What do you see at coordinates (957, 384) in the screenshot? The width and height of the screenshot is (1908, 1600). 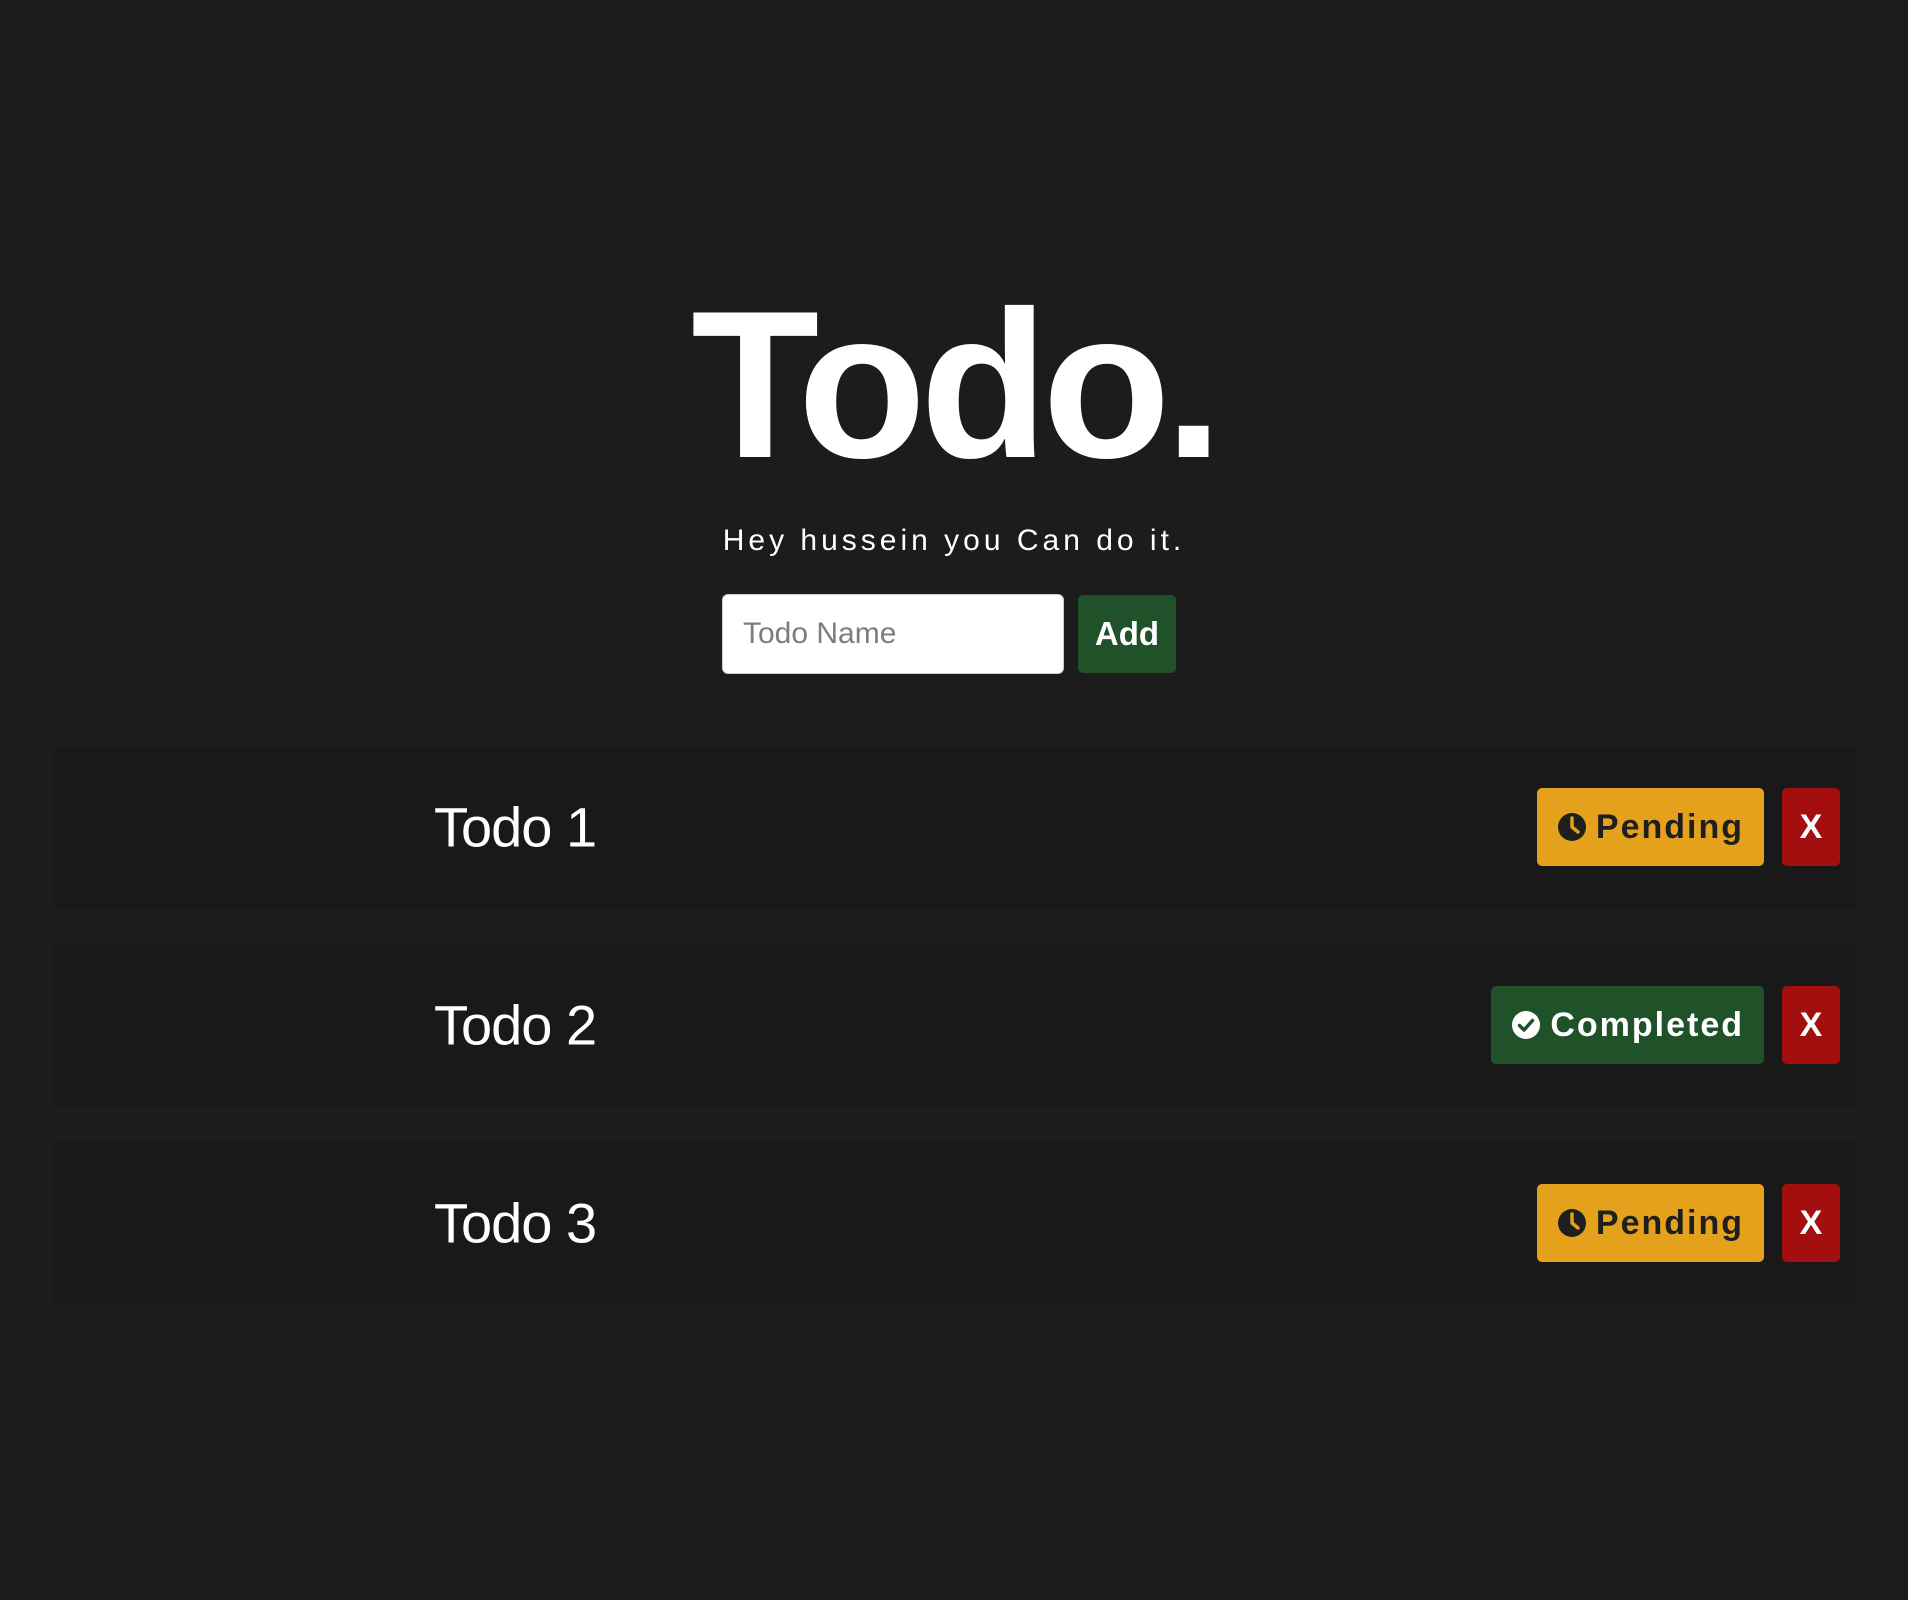 I see `page-title: Todo.` at bounding box center [957, 384].